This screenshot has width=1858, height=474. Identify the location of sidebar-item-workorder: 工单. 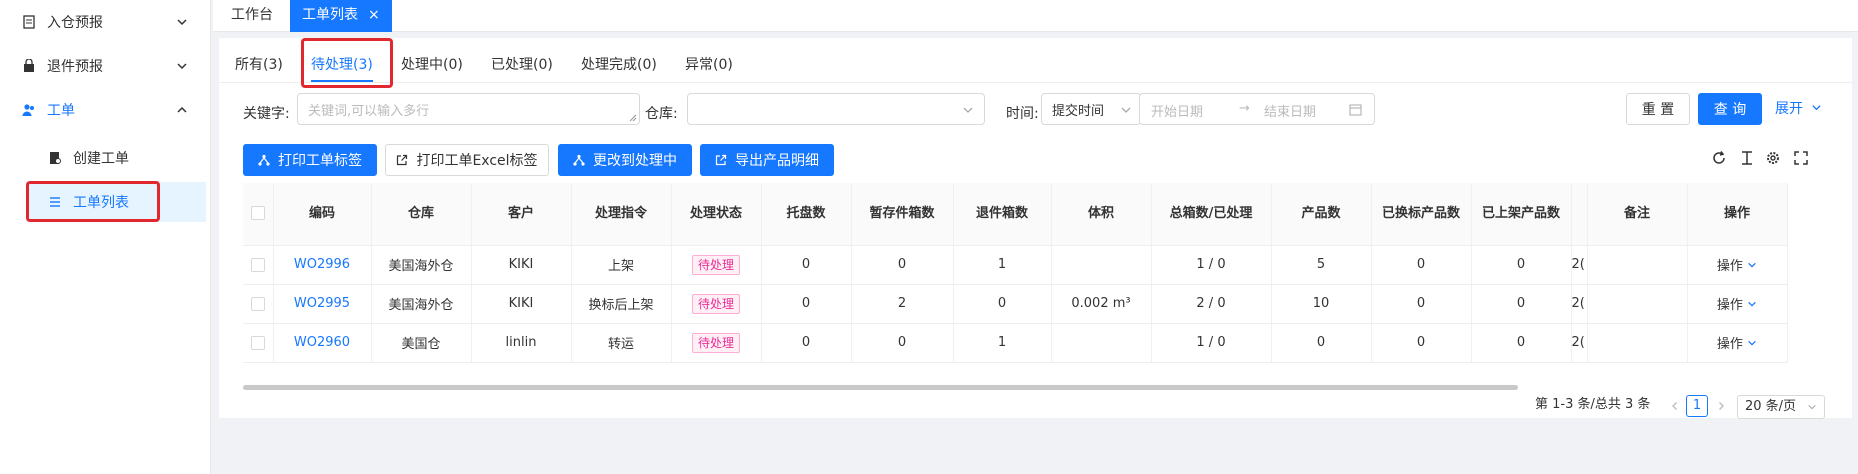
(105, 110).